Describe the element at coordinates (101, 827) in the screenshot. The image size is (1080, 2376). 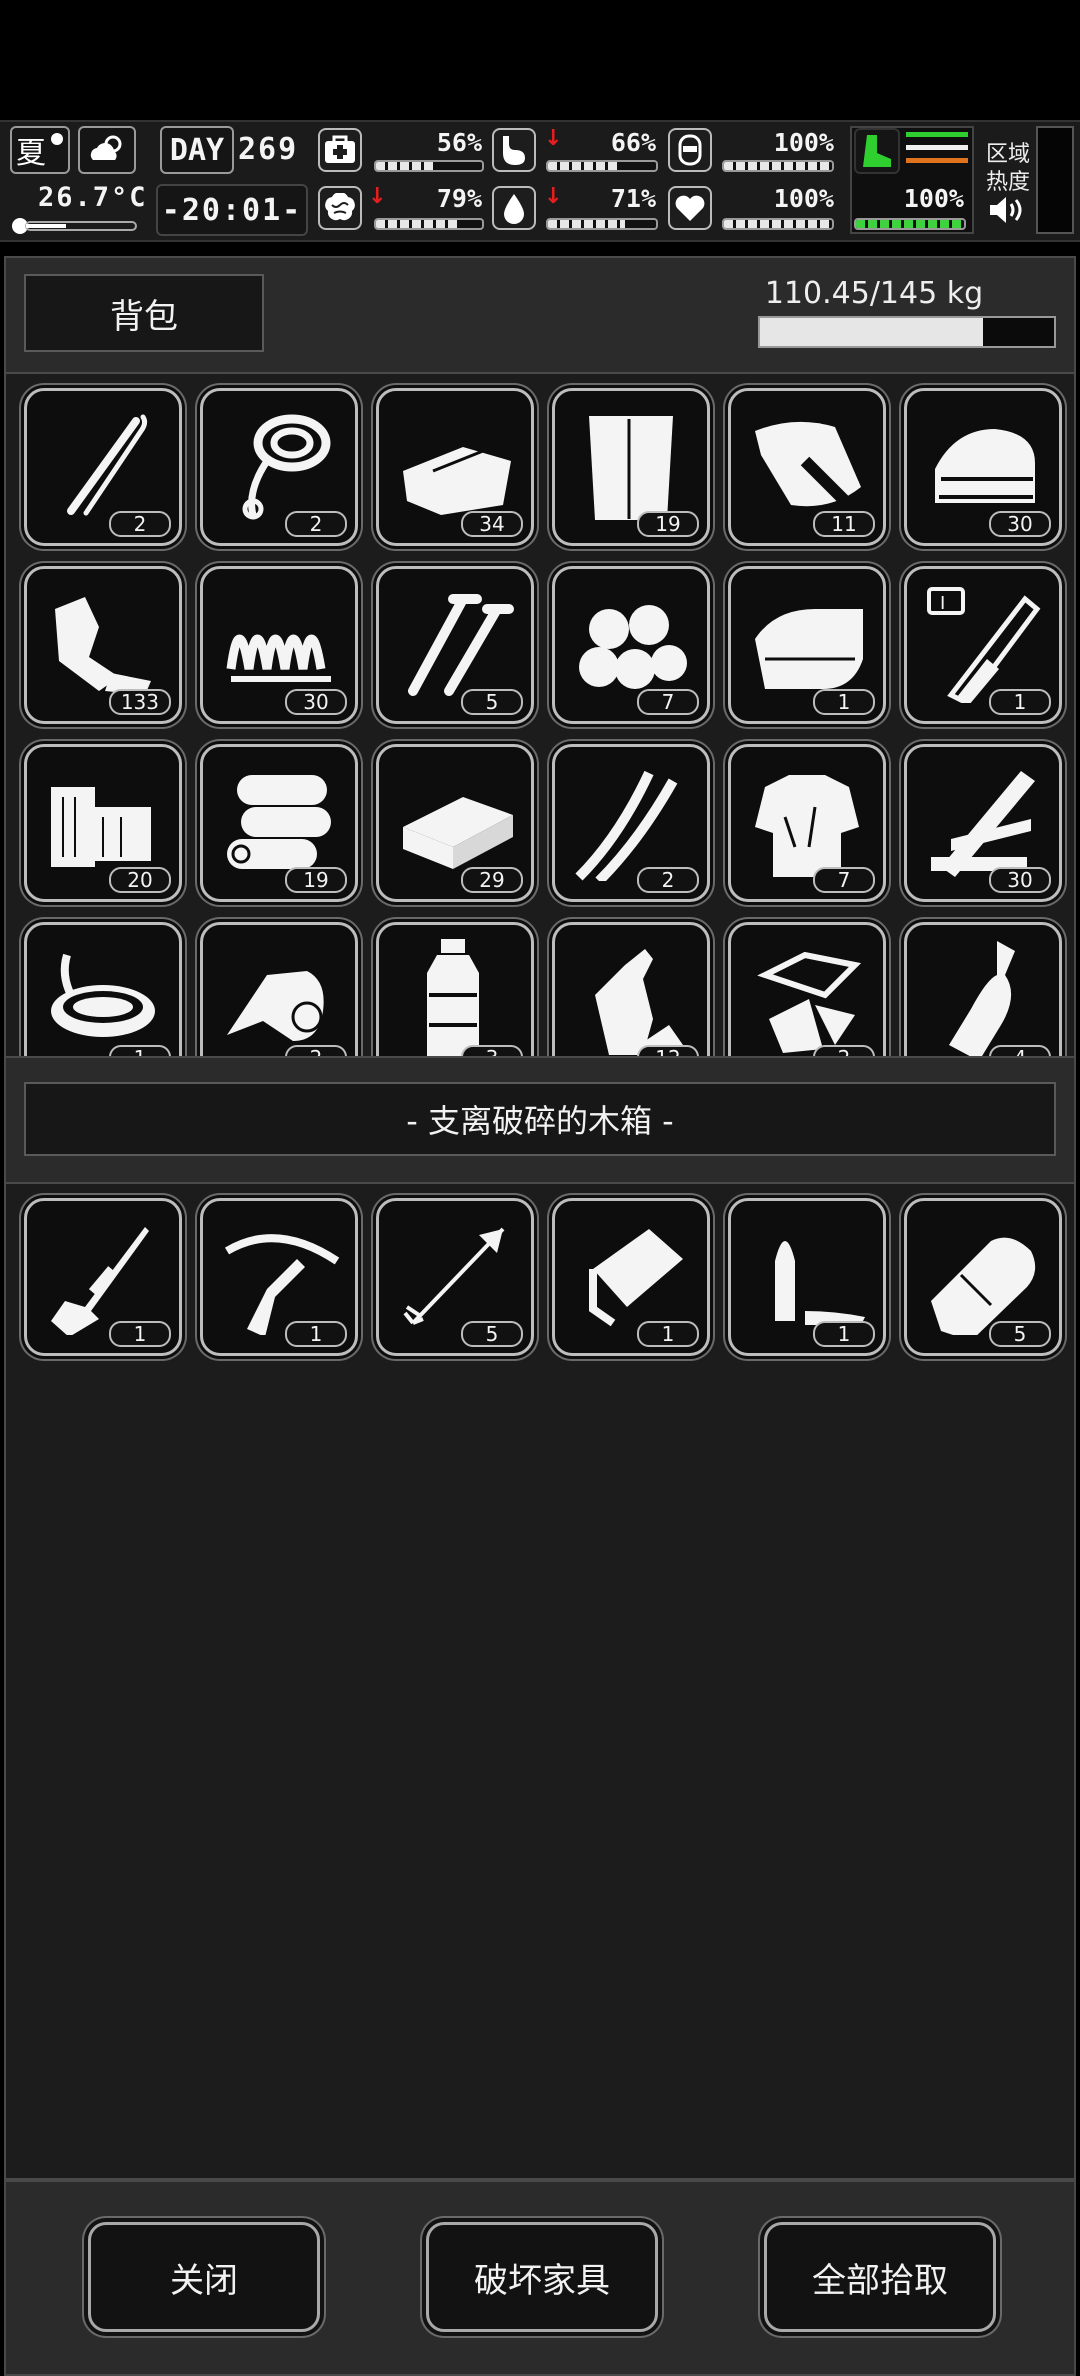
I see `wood-blocks-icon` at that location.